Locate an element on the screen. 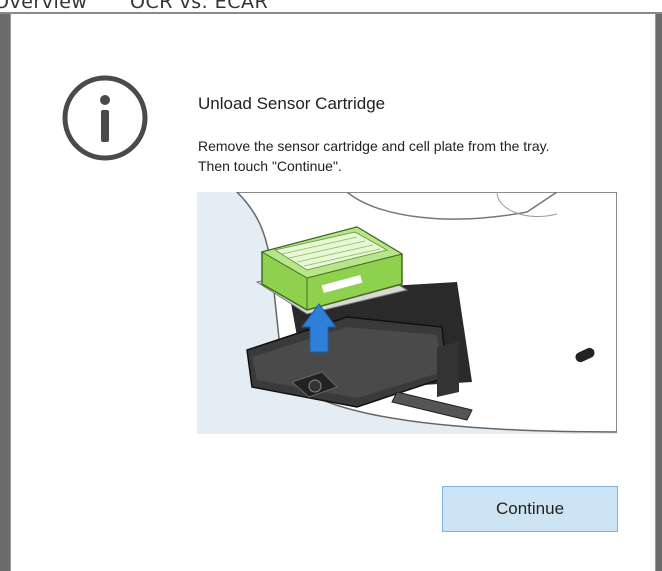  background-window: Overview OCR vs. ECAR is located at coordinates (331, 7).